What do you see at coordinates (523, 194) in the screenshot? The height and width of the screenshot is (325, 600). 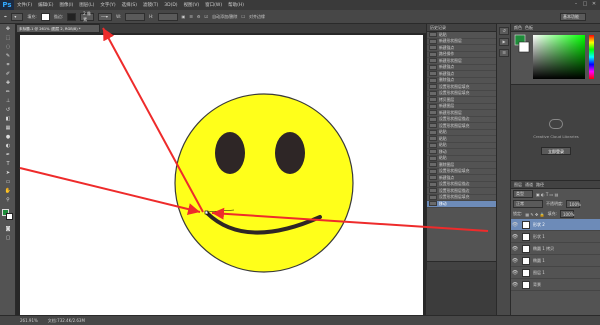 I see `layer-filter-select: 类型` at bounding box center [523, 194].